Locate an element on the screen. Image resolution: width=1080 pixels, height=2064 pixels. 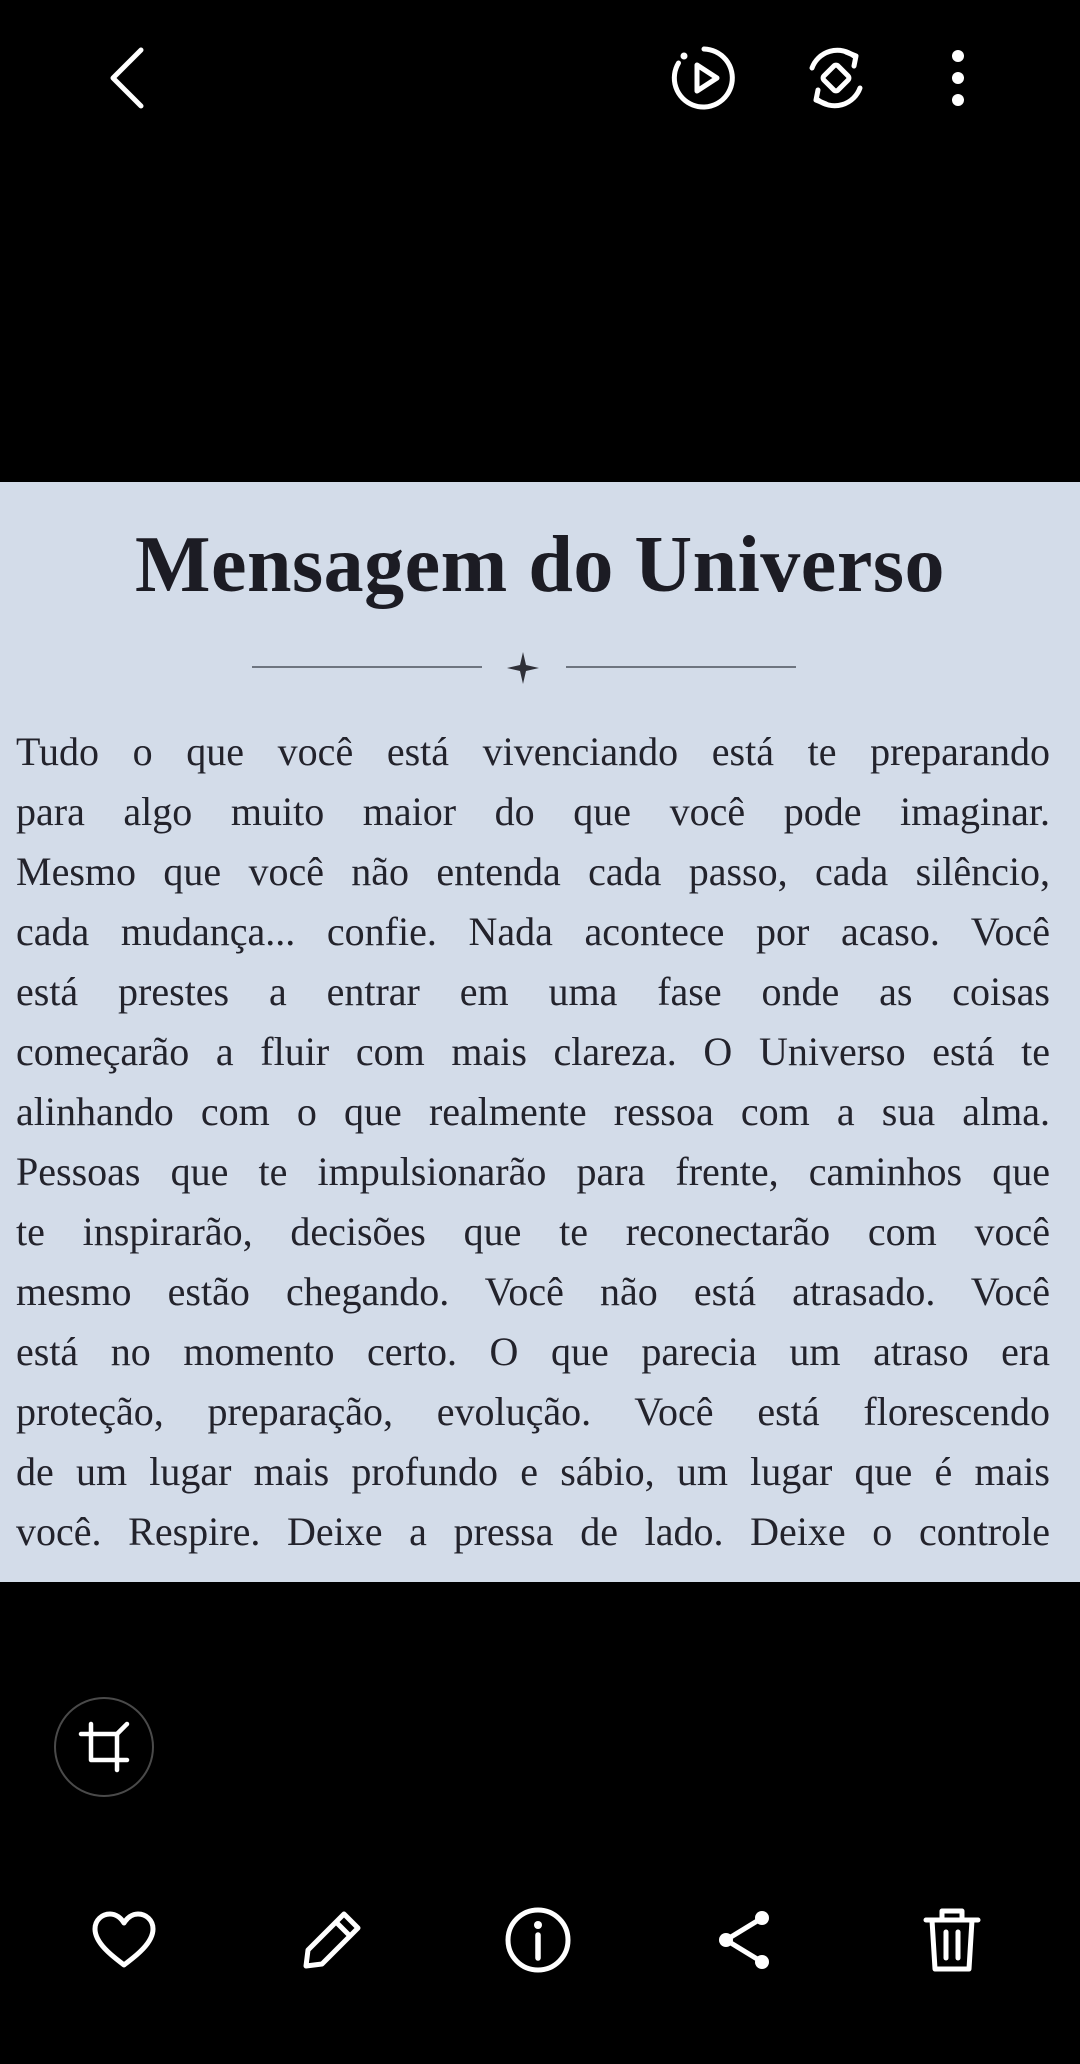
delete-button is located at coordinates (952, 1940).